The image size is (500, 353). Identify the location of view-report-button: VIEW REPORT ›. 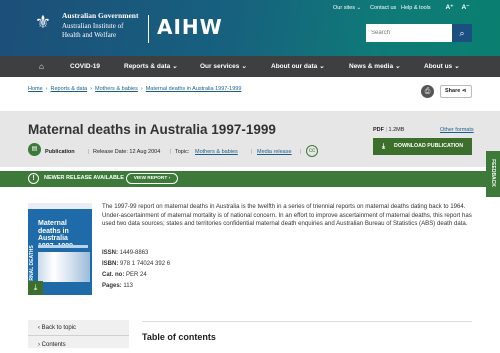
(152, 178).